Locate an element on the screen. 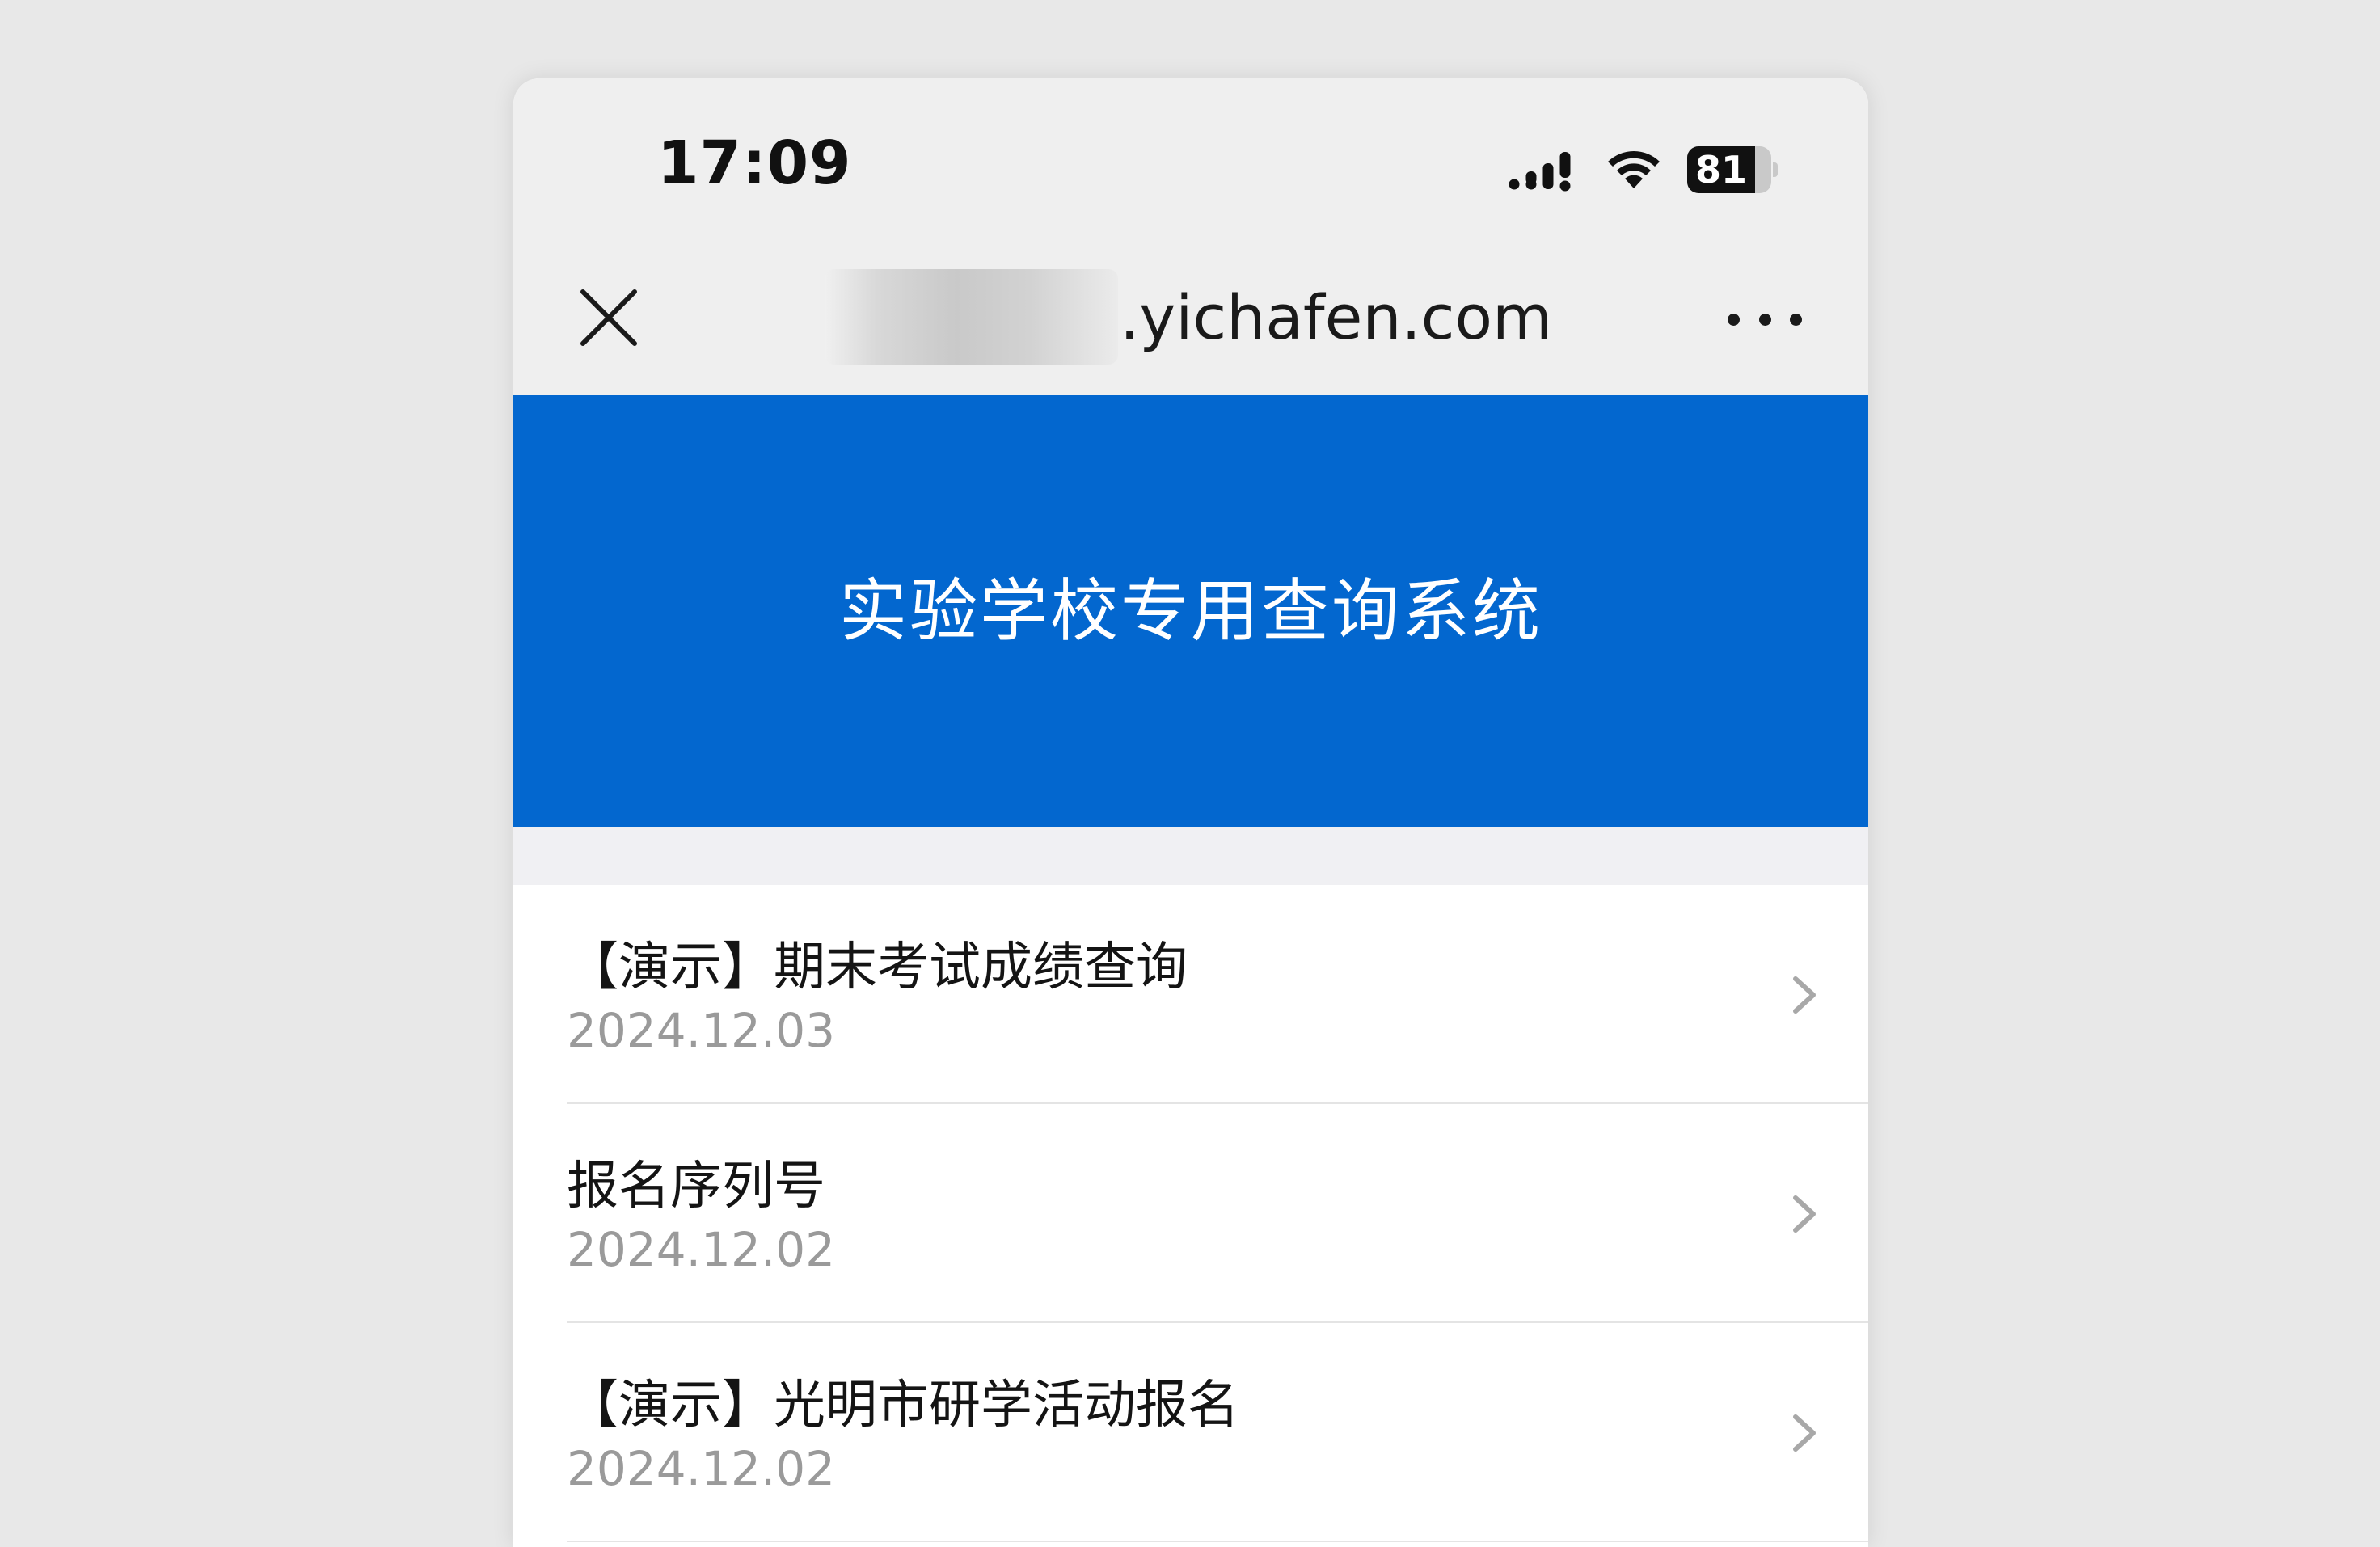 Image resolution: width=2380 pixels, height=1547 pixels. status-icons: 81 is located at coordinates (1643, 169).